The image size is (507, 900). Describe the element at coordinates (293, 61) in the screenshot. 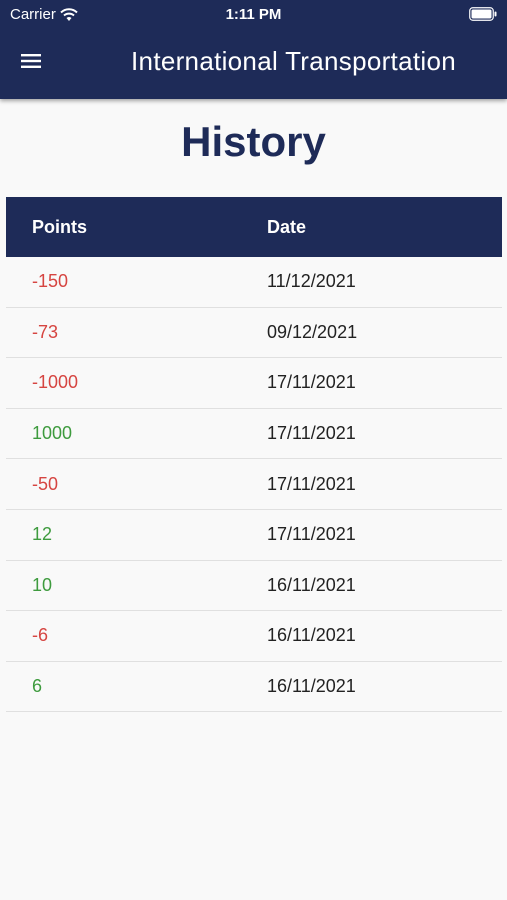

I see `app-title: International Transportation` at that location.